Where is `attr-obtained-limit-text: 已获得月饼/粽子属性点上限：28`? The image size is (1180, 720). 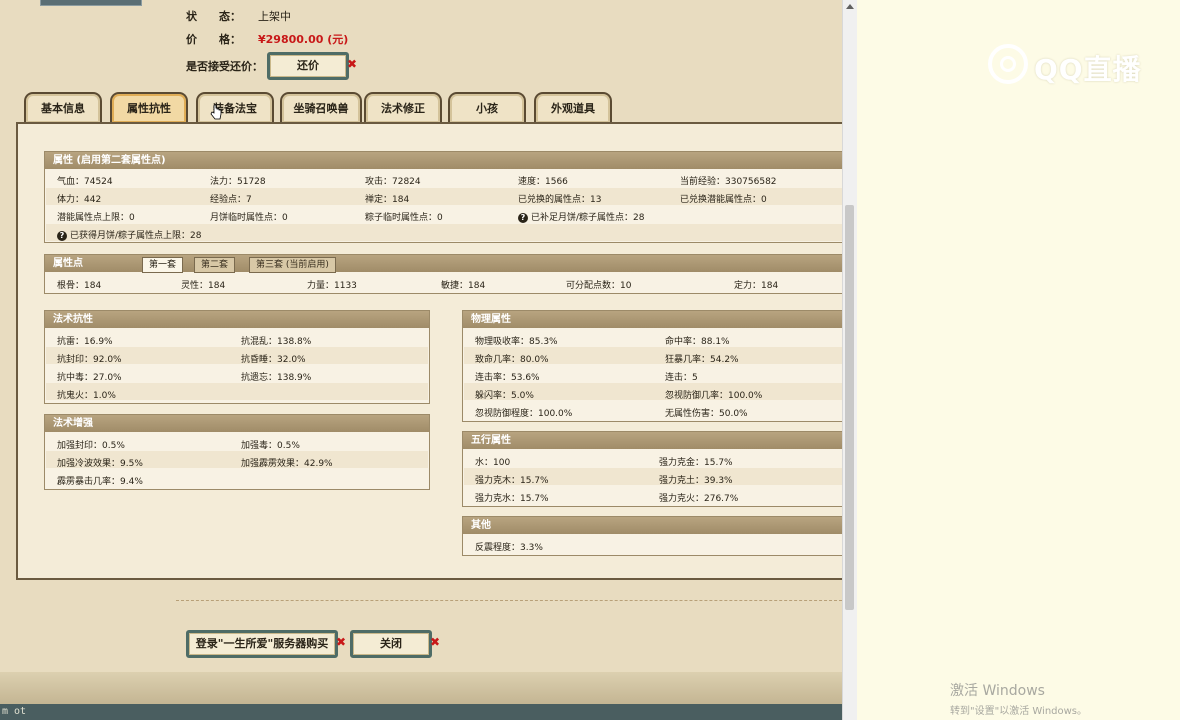 attr-obtained-limit-text: 已获得月饼/粽子属性点上限：28 is located at coordinates (136, 236).